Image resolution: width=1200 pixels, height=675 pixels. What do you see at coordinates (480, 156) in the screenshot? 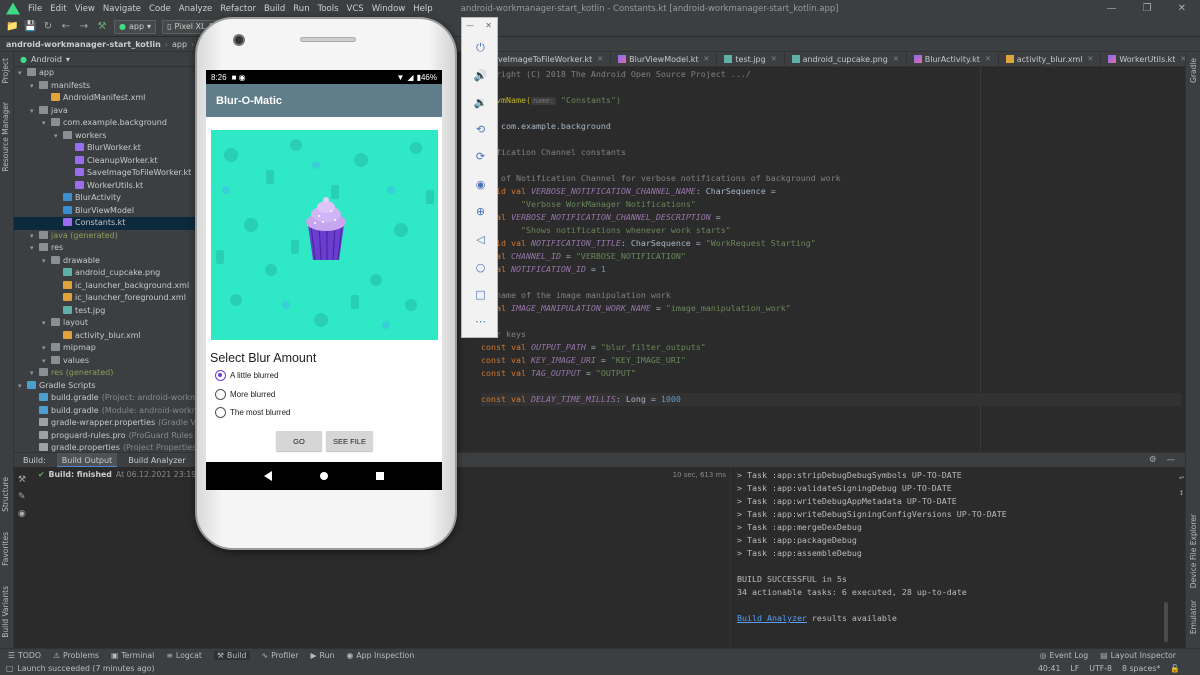
I see `rotate-right-icon: ⟳` at bounding box center [480, 156].